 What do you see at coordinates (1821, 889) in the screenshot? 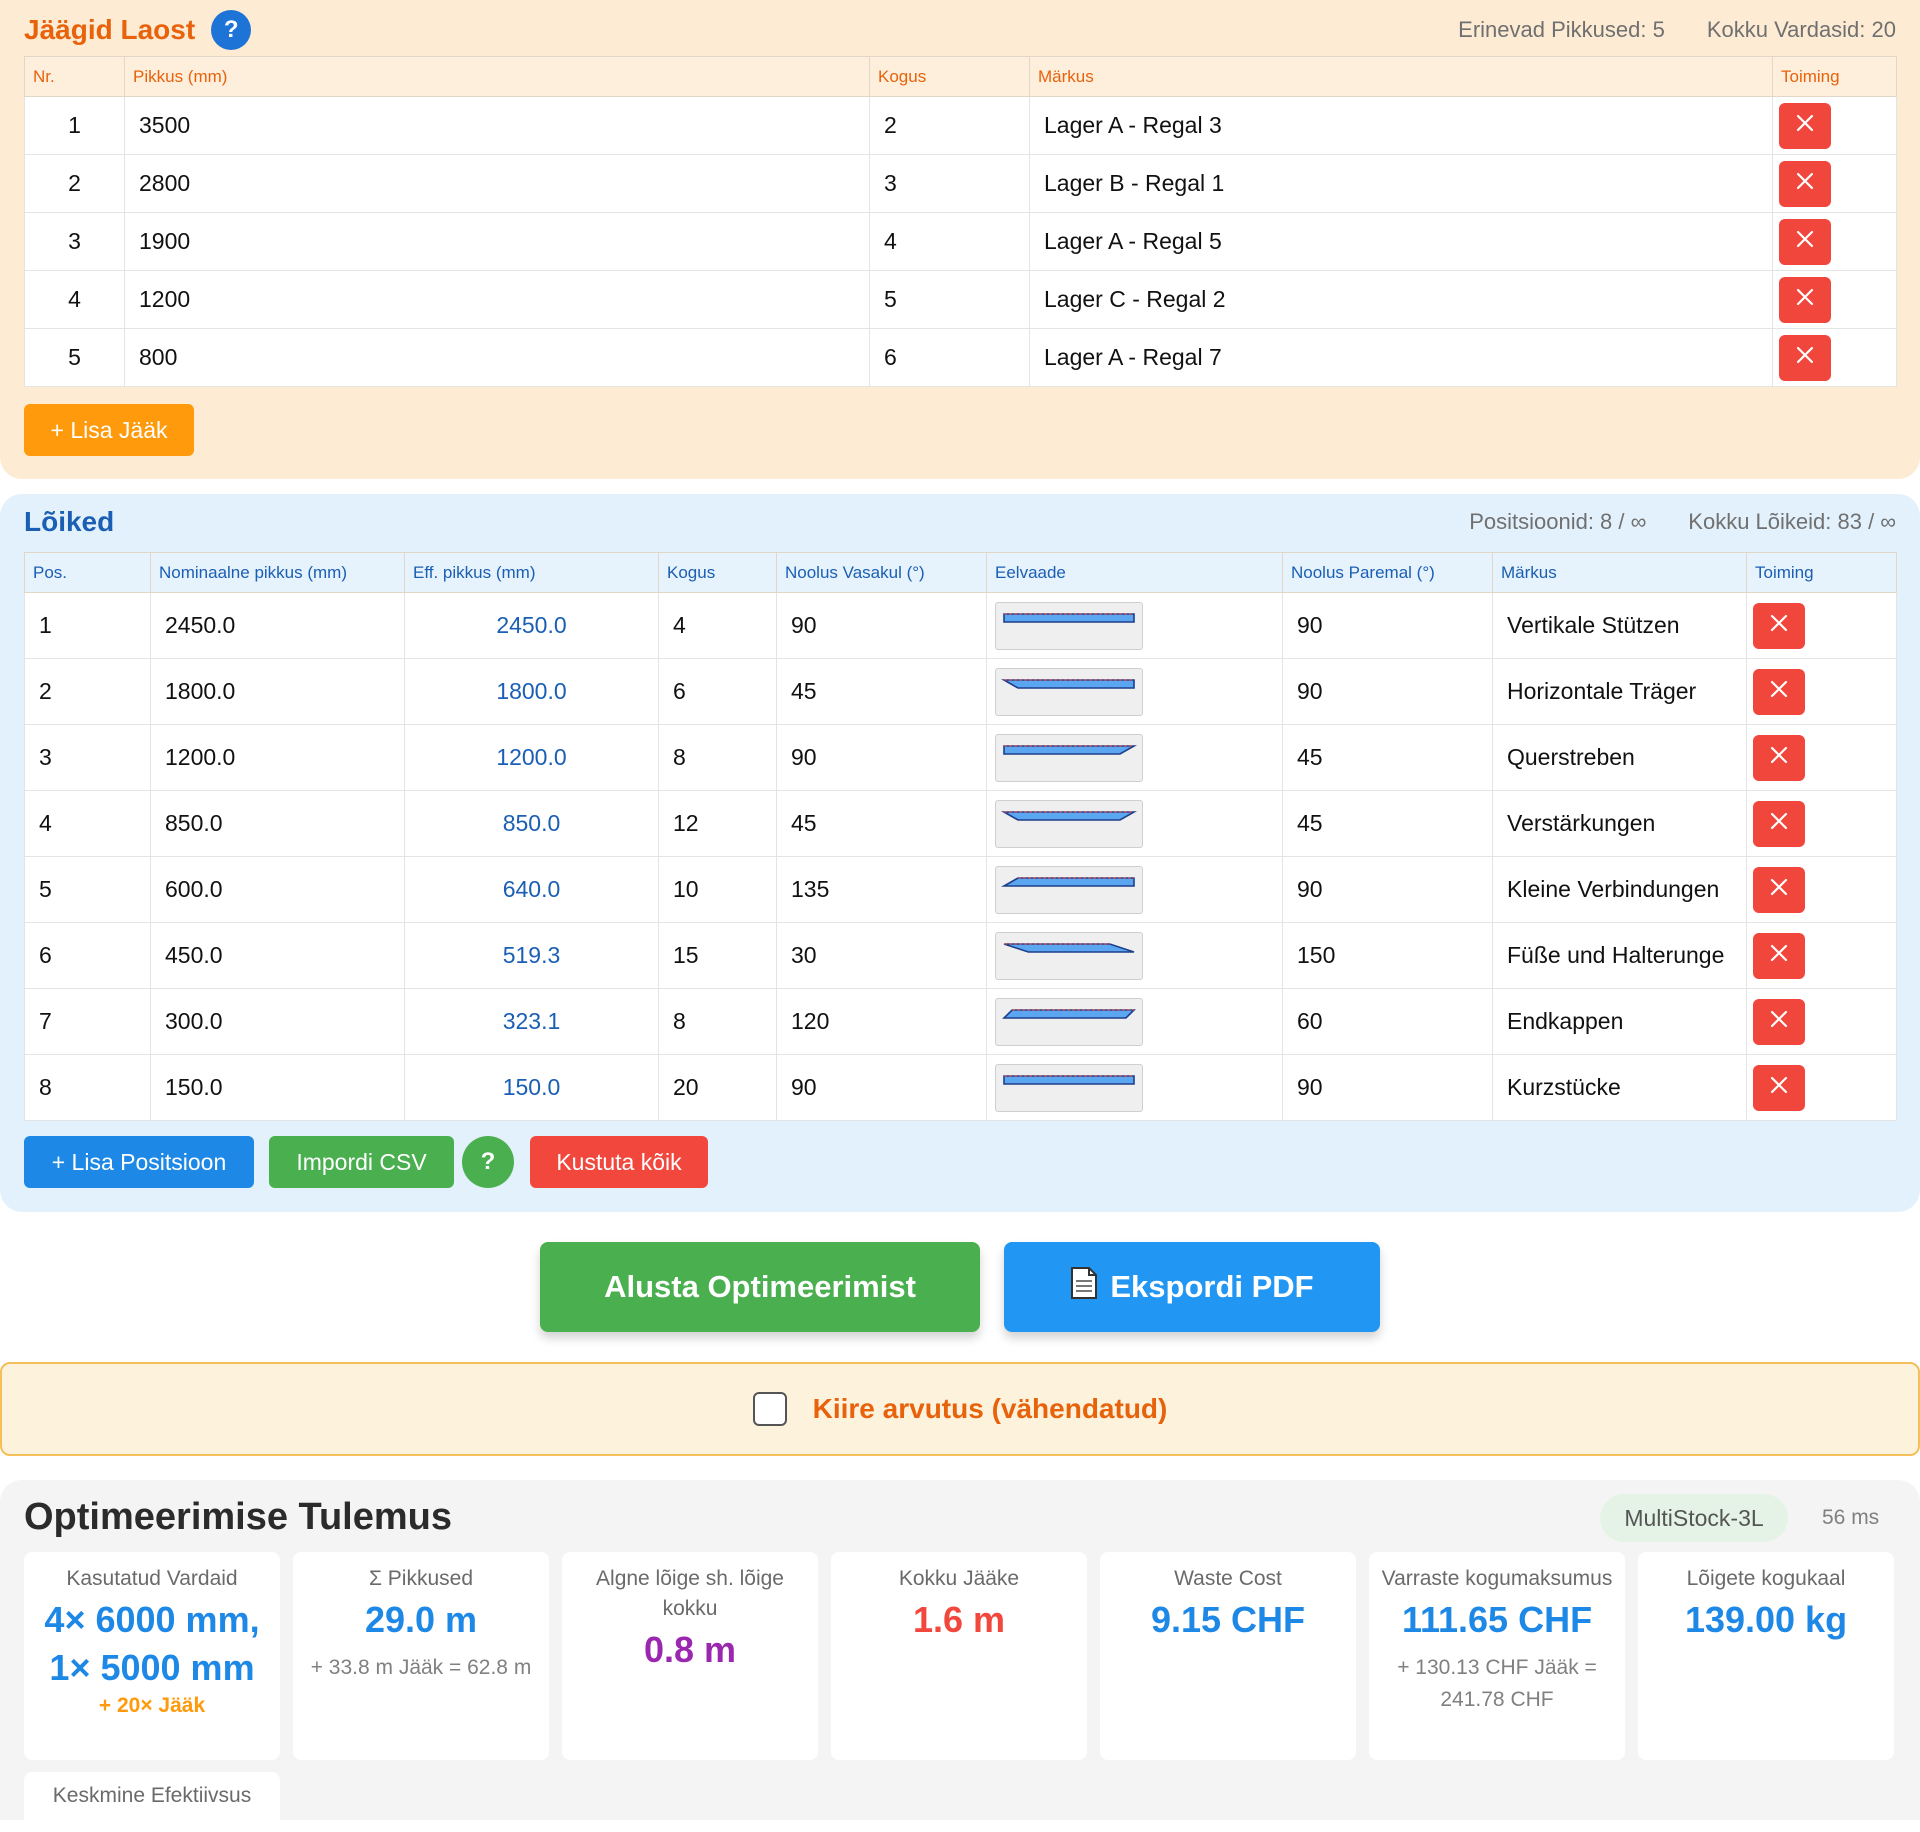
I see `cut-action-cell` at bounding box center [1821, 889].